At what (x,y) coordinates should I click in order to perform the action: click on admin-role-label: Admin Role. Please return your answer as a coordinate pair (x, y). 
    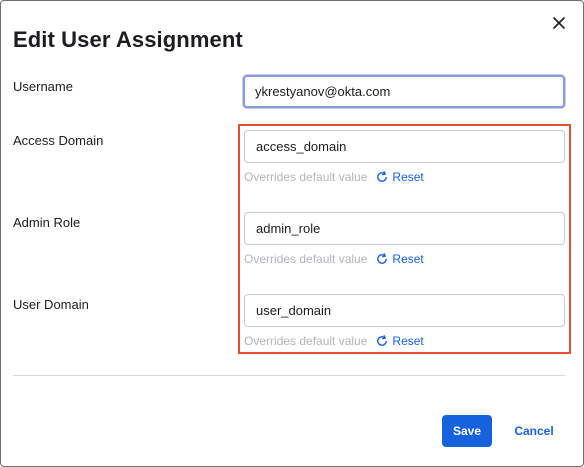
    Looking at the image, I should click on (47, 222).